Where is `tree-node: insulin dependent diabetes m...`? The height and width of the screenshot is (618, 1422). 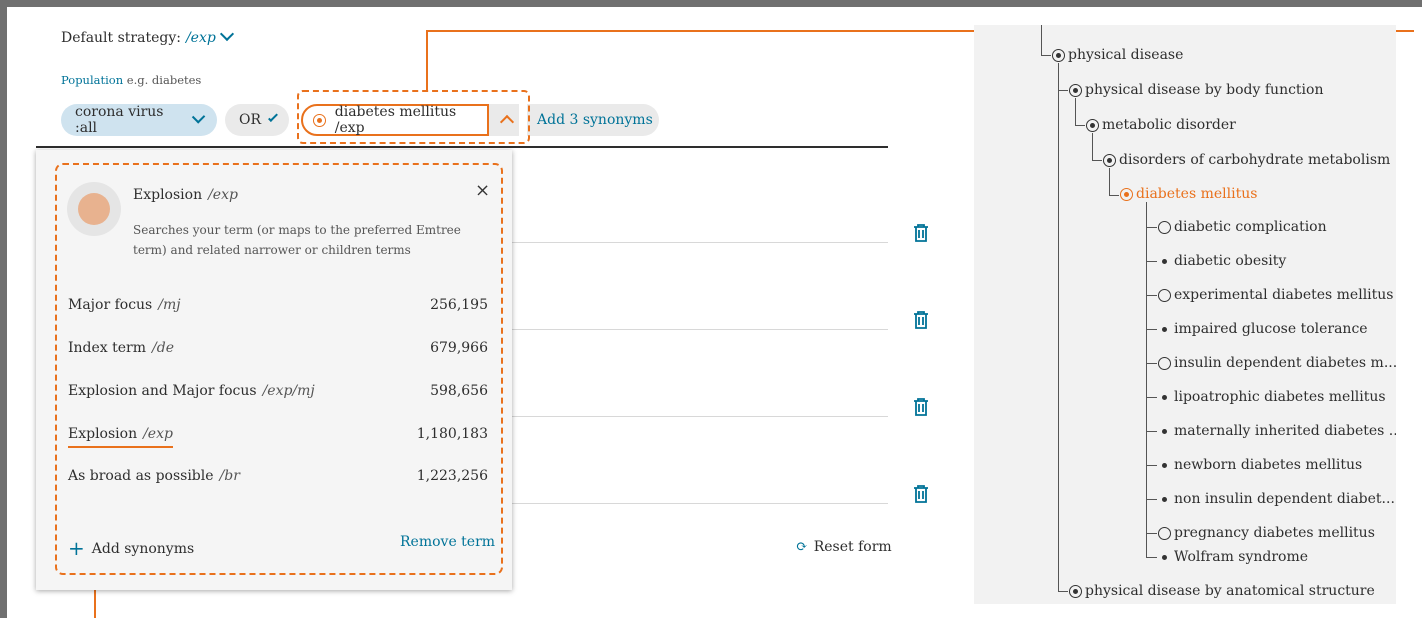 tree-node: insulin dependent diabetes m... is located at coordinates (1277, 363).